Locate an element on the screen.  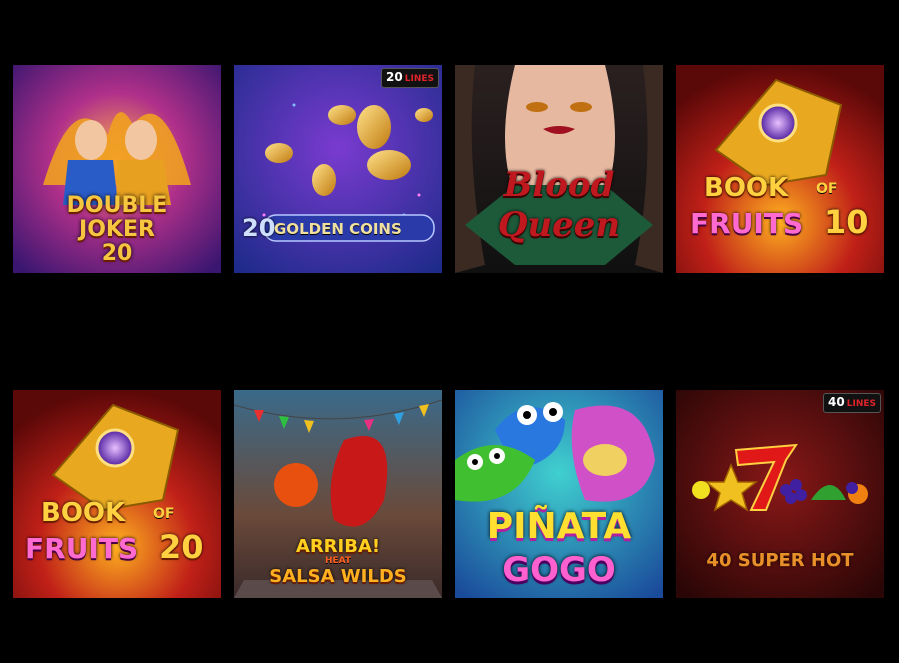
game-title-line1: Blood is located at coordinates (559, 185).